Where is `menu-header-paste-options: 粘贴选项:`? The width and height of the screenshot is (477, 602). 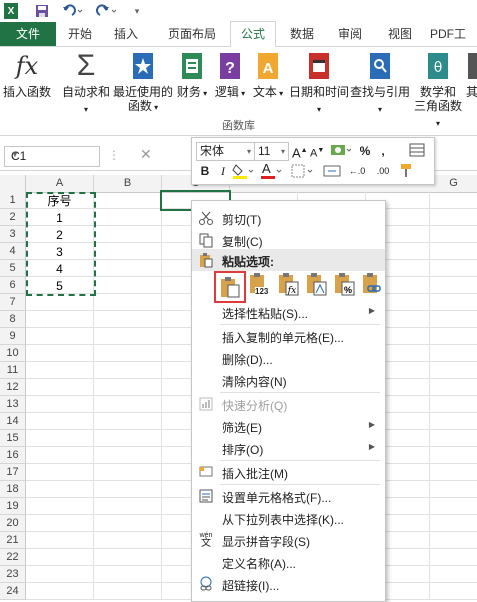
menu-header-paste-options: 粘贴选项: is located at coordinates (288, 260).